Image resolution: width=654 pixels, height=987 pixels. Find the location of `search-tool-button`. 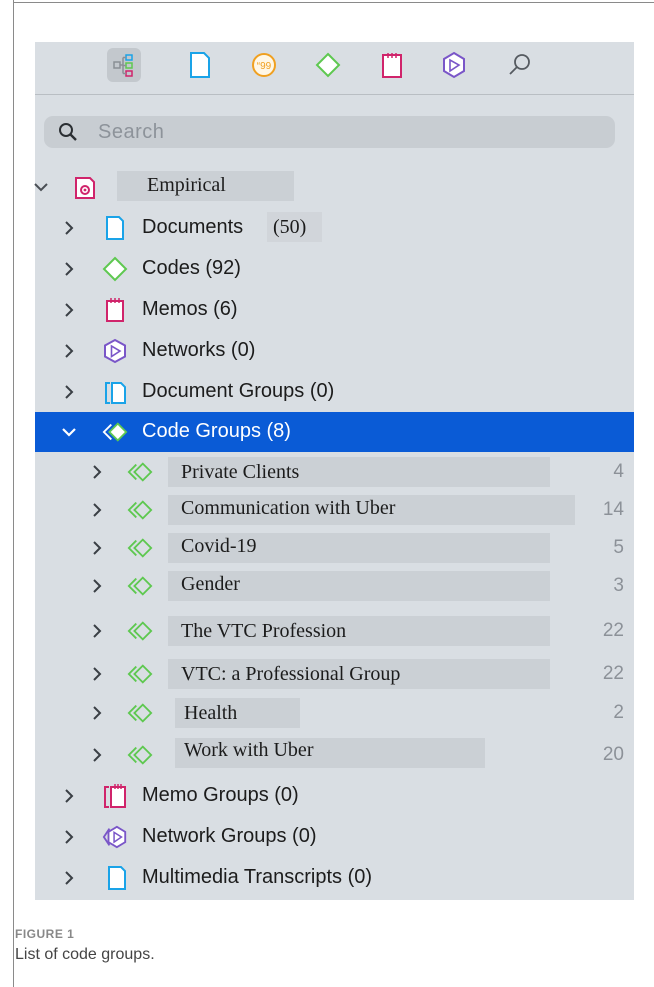

search-tool-button is located at coordinates (520, 65).